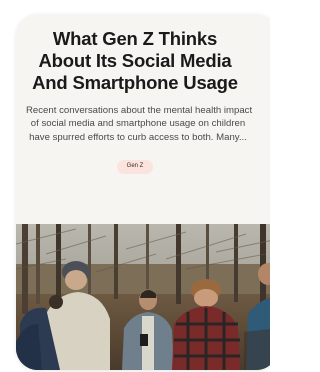 Image resolution: width=320 pixels, height=372 pixels. What do you see at coordinates (135, 38) in the screenshot?
I see `article-title-line: What Gen Z Thinks` at bounding box center [135, 38].